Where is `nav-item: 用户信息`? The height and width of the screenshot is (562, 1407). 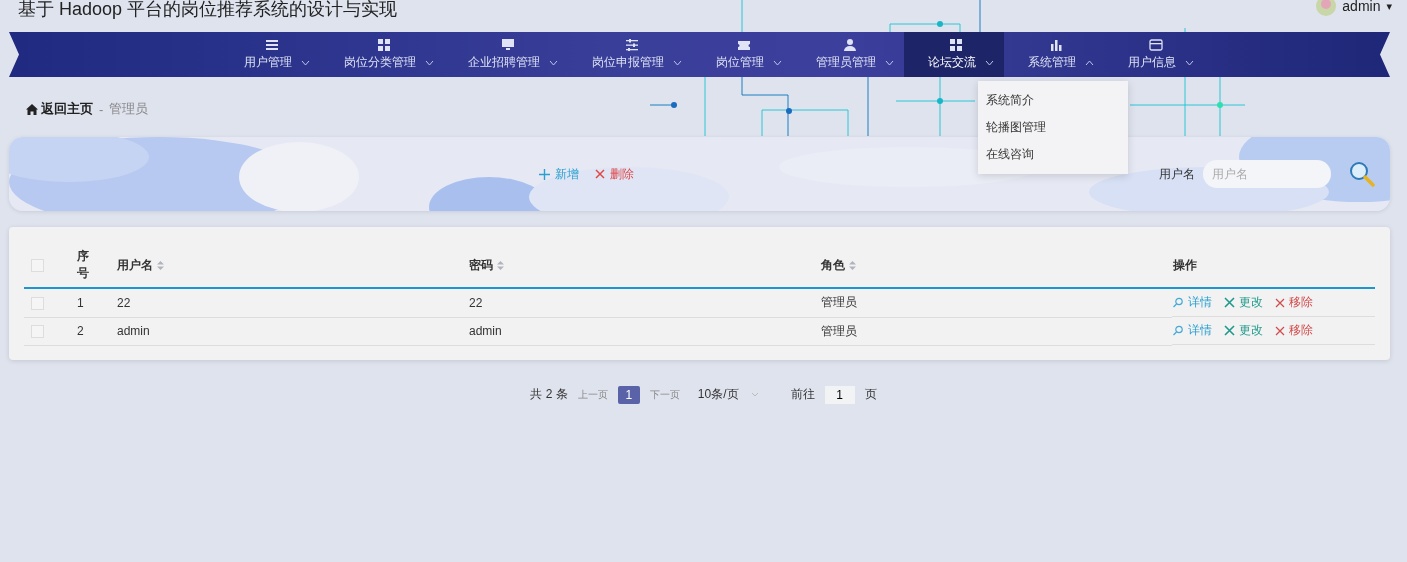 nav-item: 用户信息 is located at coordinates (1154, 54).